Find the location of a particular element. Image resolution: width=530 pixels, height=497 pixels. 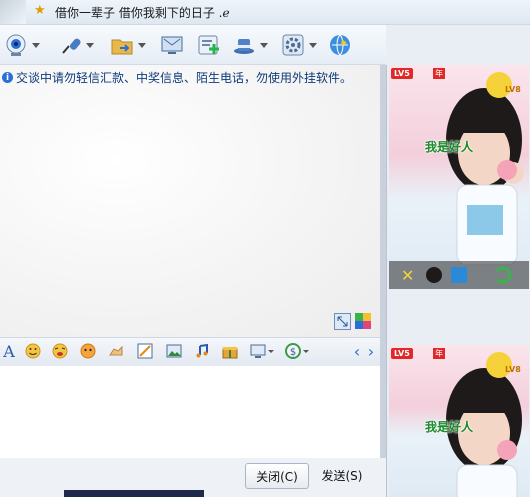

webcam-icon is located at coordinates (16, 45).